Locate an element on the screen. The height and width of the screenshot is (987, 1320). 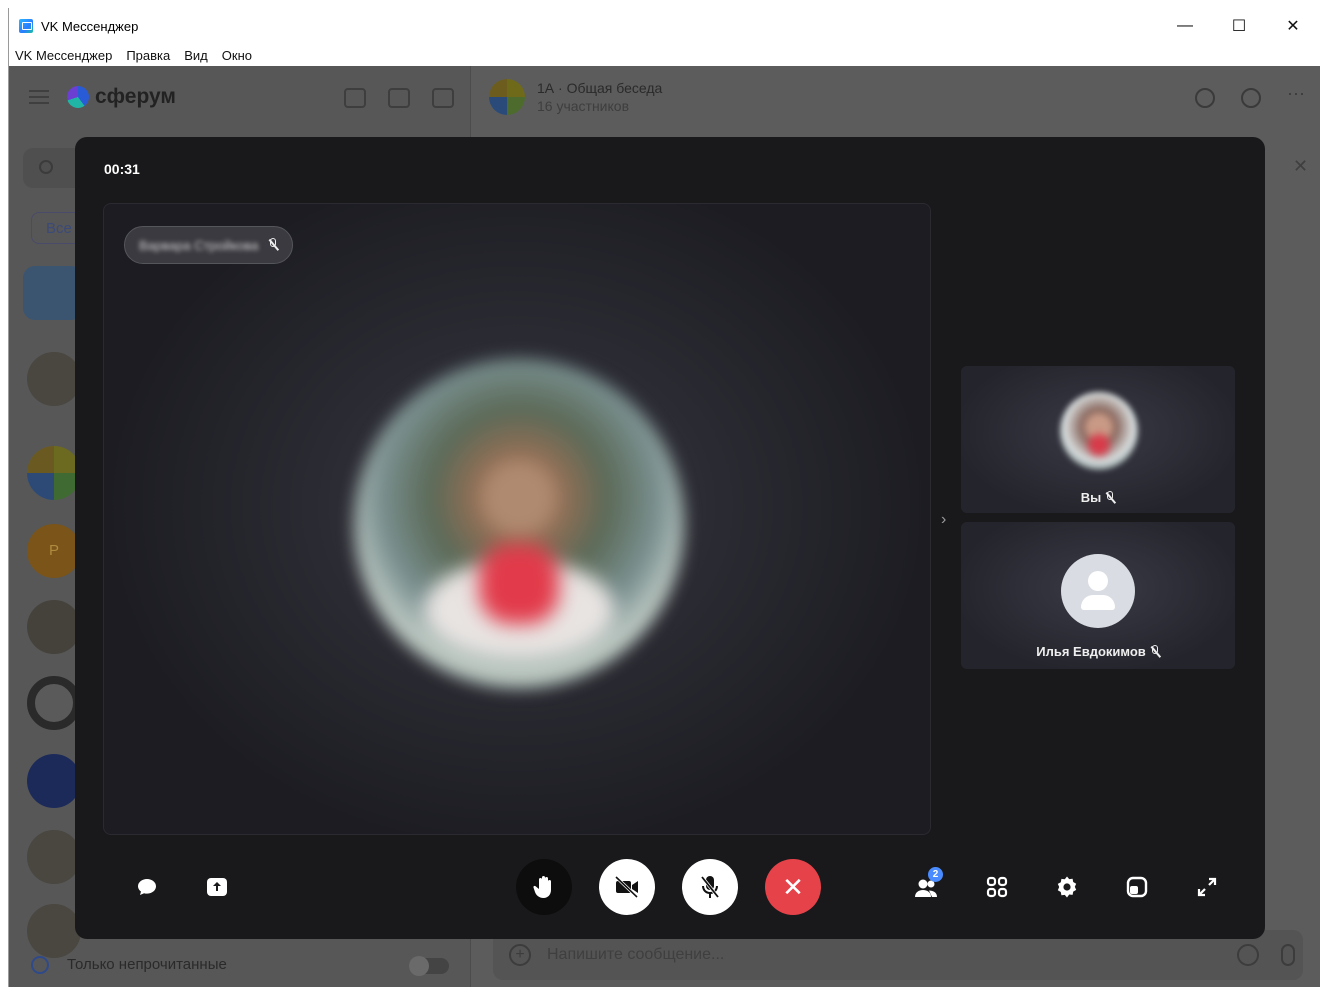
more-icon: ··· is located at coordinates (1297, 96).